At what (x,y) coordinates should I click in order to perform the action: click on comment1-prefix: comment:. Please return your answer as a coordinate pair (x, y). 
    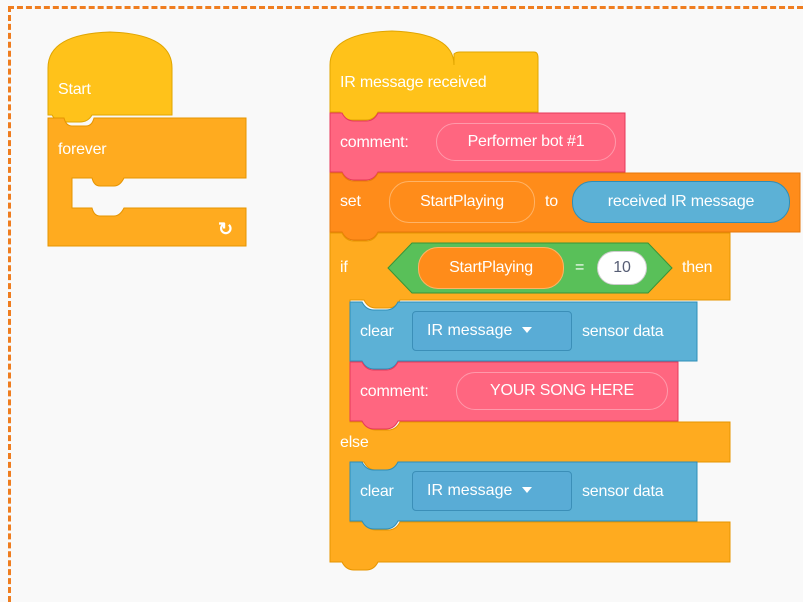
    Looking at the image, I should click on (374, 142).